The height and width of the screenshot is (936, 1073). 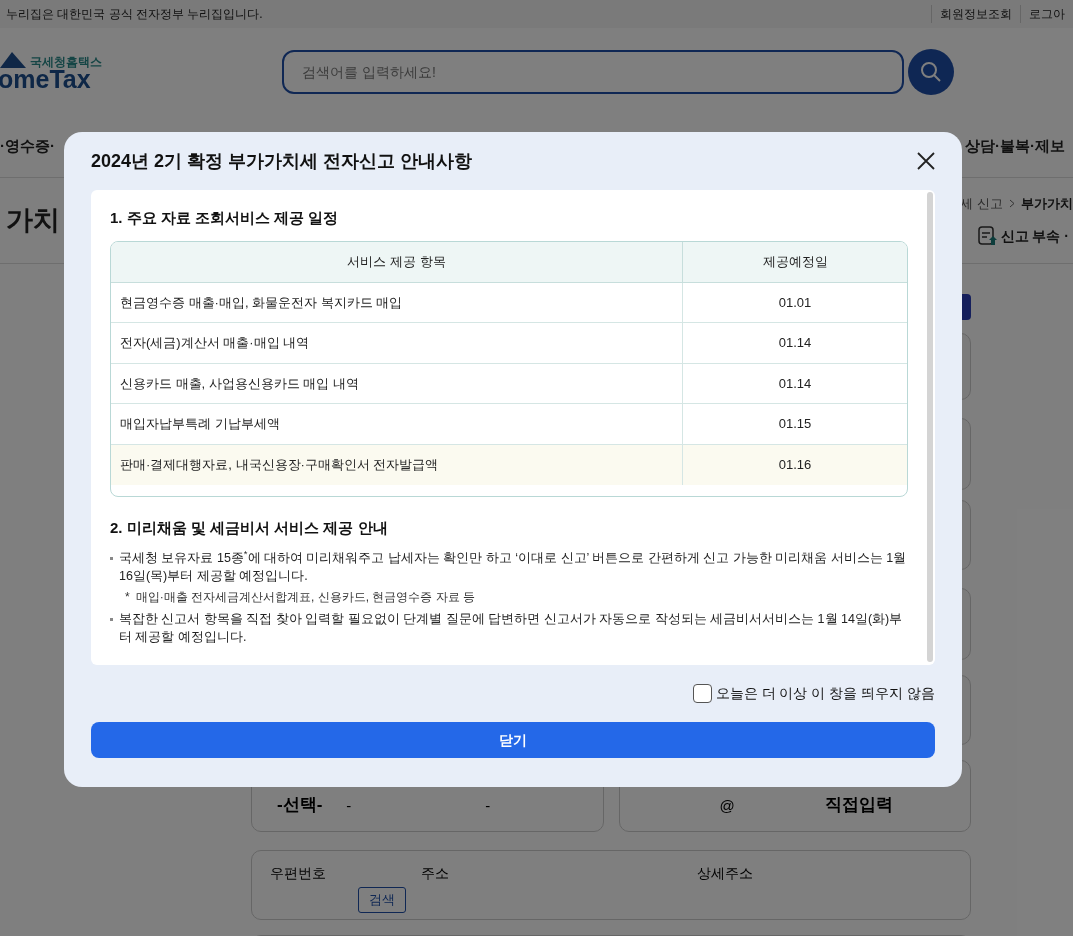 I want to click on search-icon, so click(x=931, y=72).